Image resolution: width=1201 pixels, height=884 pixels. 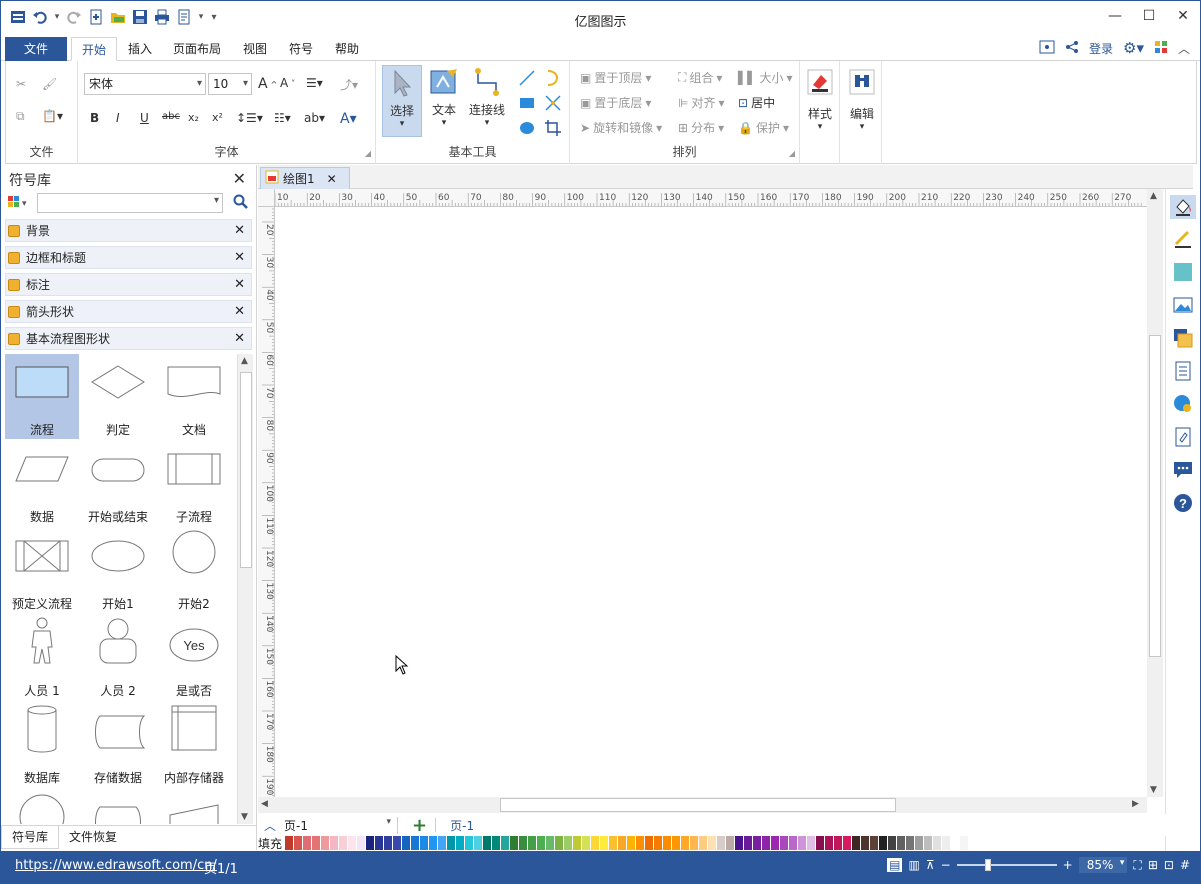 What do you see at coordinates (1006, 865) in the screenshot?
I see `zoom-slider` at bounding box center [1006, 865].